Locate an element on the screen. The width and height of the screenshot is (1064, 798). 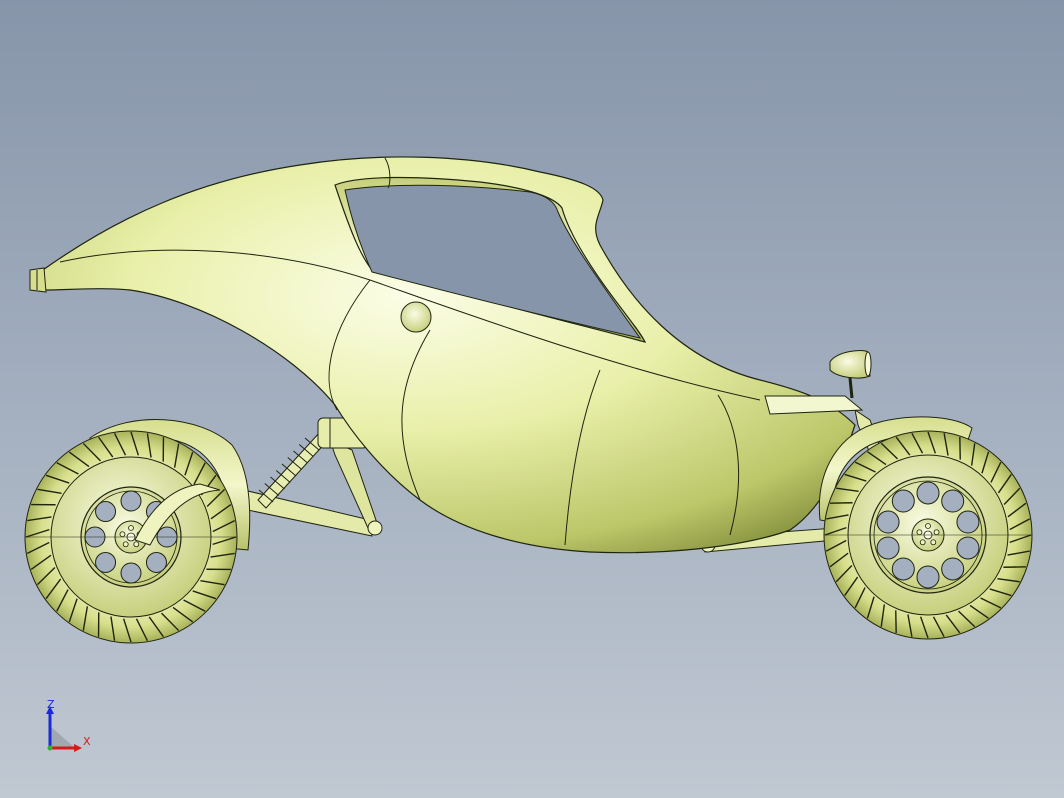
x-axis-label: X is located at coordinates (87, 741).